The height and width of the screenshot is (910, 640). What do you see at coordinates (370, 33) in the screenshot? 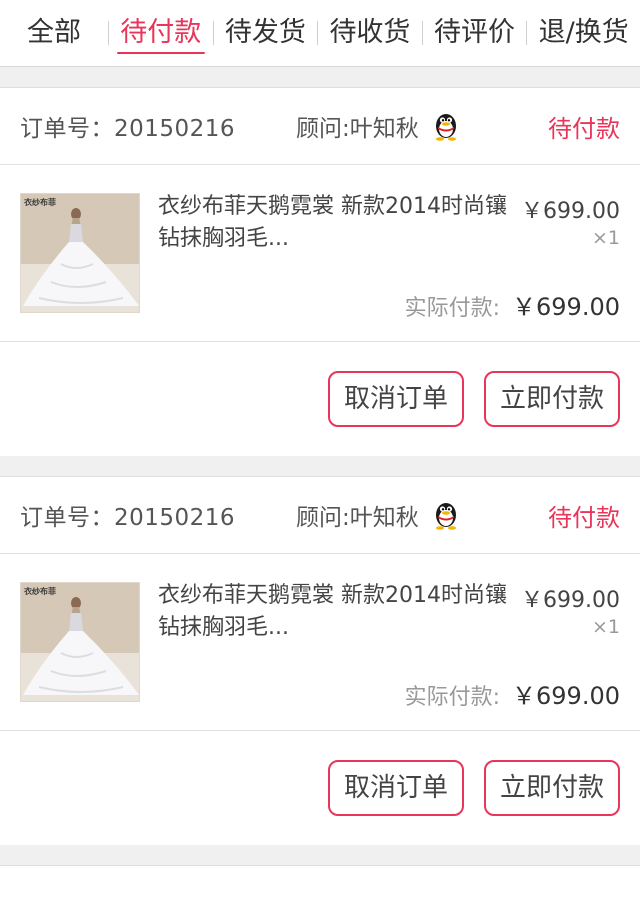
I see `tab-pending-receipt: 待收货` at bounding box center [370, 33].